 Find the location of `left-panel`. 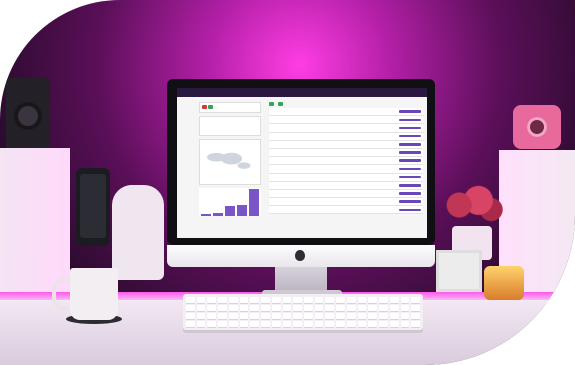

left-panel is located at coordinates (230, 159).